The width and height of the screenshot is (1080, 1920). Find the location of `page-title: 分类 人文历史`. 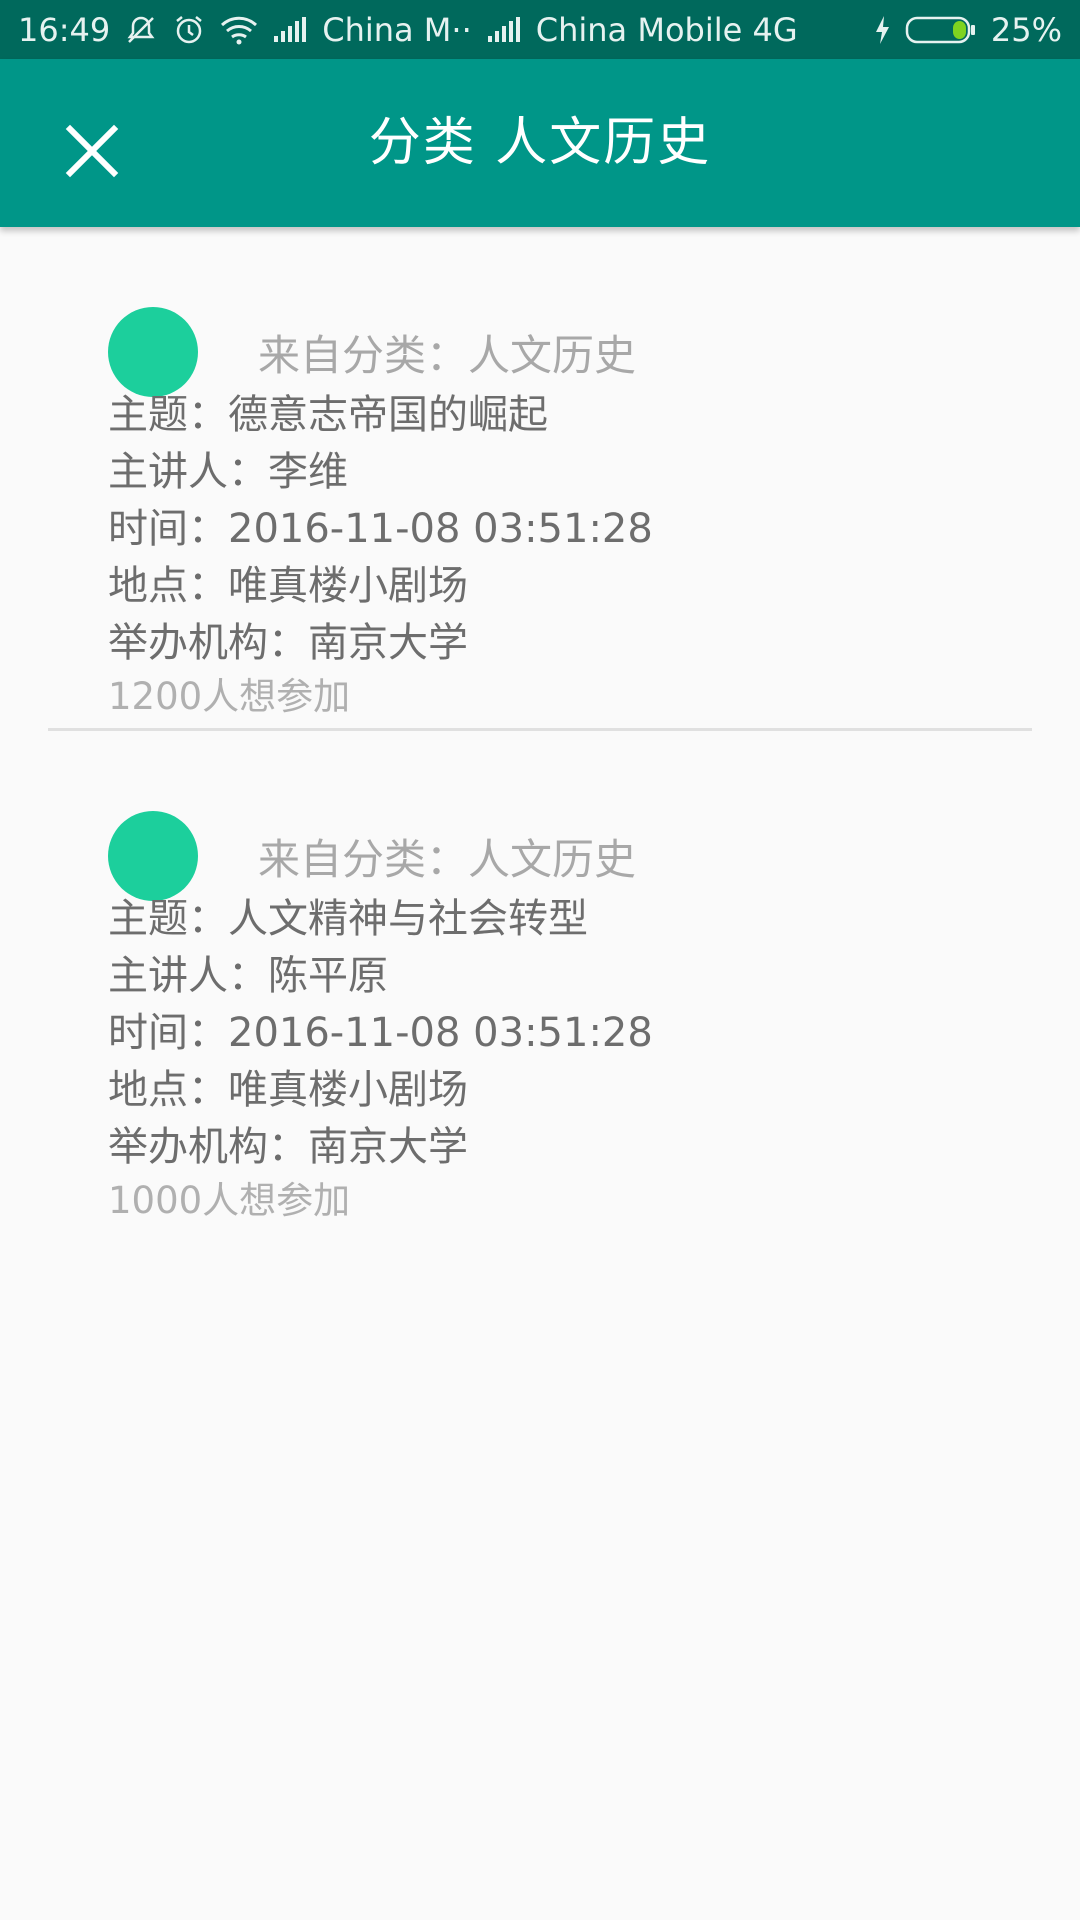

page-title: 分类 人文历史 is located at coordinates (540, 143).